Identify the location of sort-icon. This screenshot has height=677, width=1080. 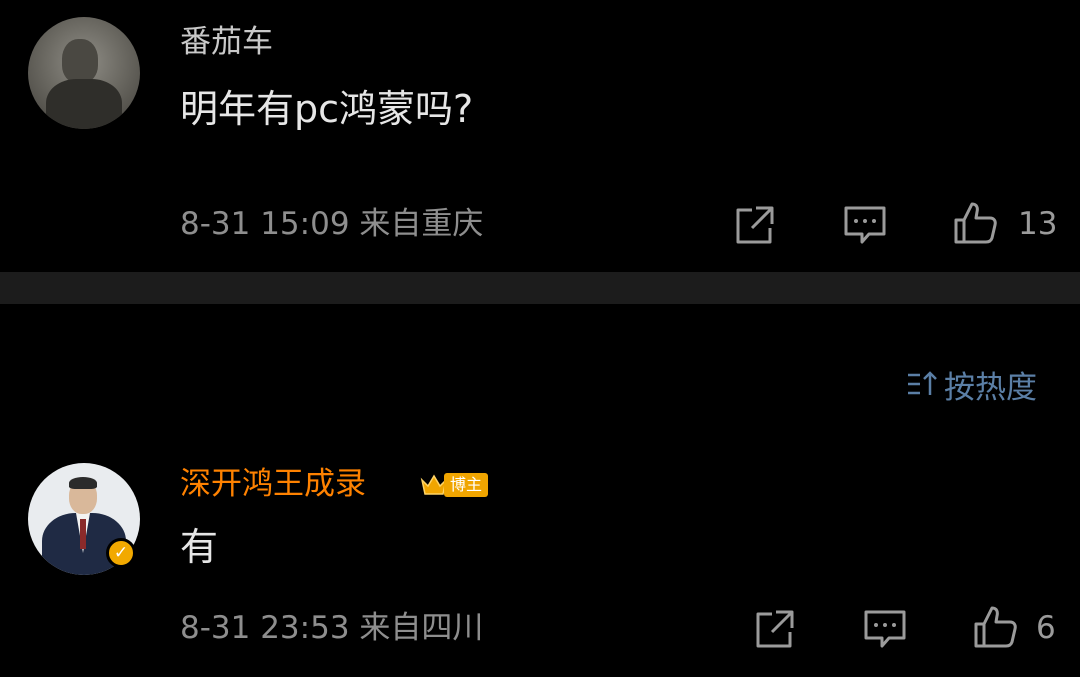
(922, 383).